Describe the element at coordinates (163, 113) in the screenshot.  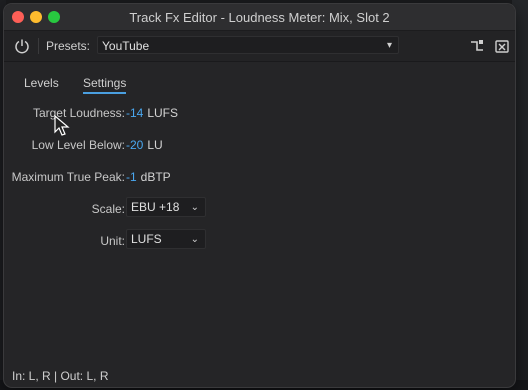
I see `target-loudness-unit: LUFS` at that location.